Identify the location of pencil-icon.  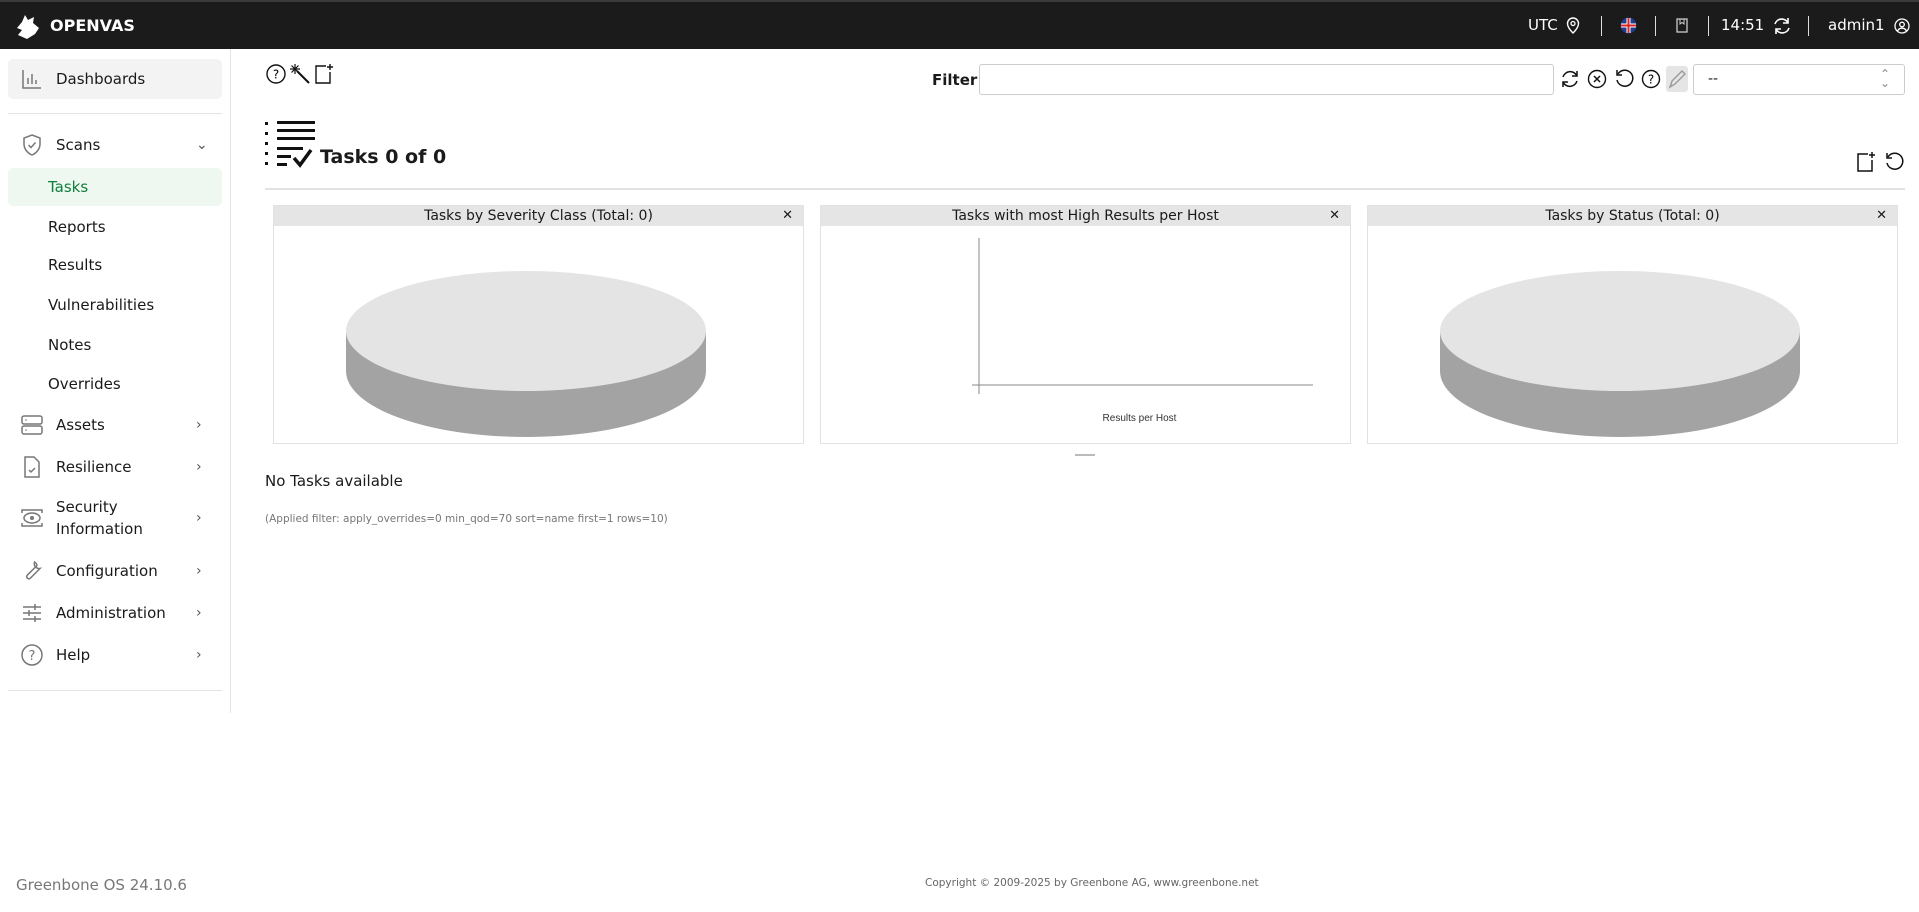
(1677, 79).